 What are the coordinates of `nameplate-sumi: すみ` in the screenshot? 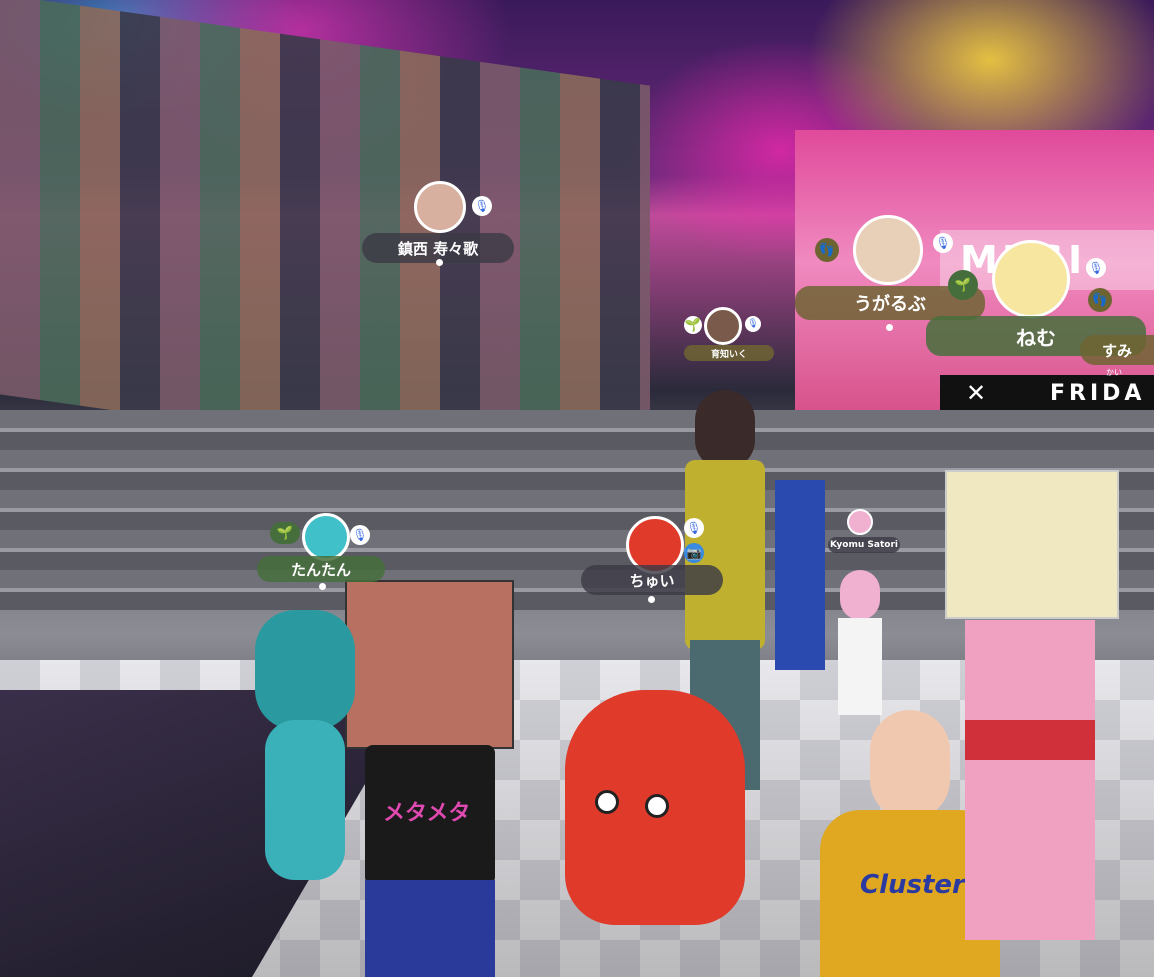 It's located at (1117, 350).